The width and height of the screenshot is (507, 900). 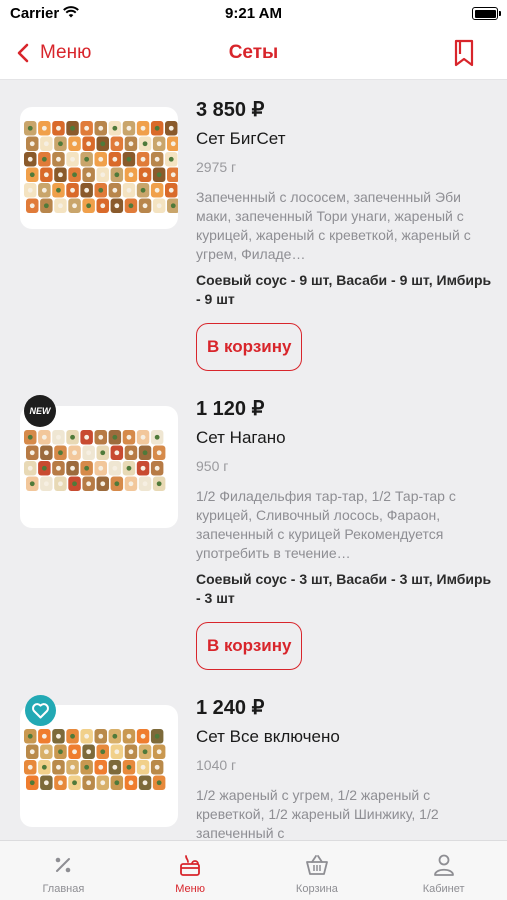 What do you see at coordinates (316, 865) in the screenshot?
I see `basket-icon` at bounding box center [316, 865].